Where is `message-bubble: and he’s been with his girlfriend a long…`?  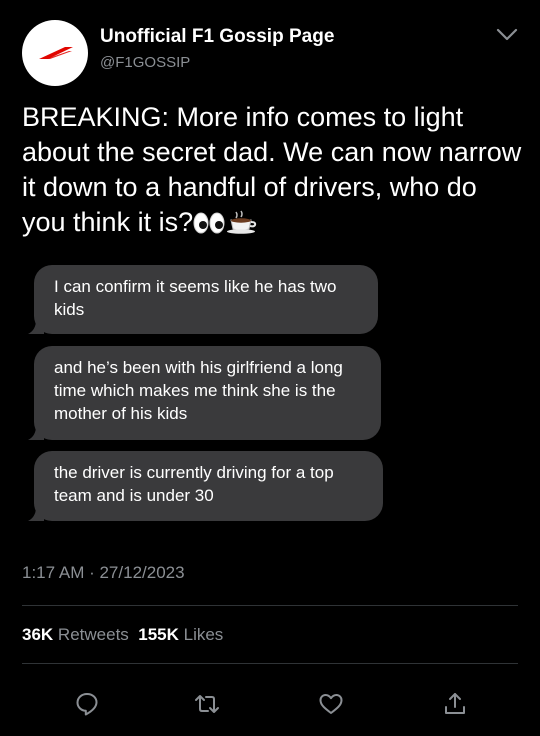
message-bubble: and he’s been with his girlfriend a long… is located at coordinates (204, 393).